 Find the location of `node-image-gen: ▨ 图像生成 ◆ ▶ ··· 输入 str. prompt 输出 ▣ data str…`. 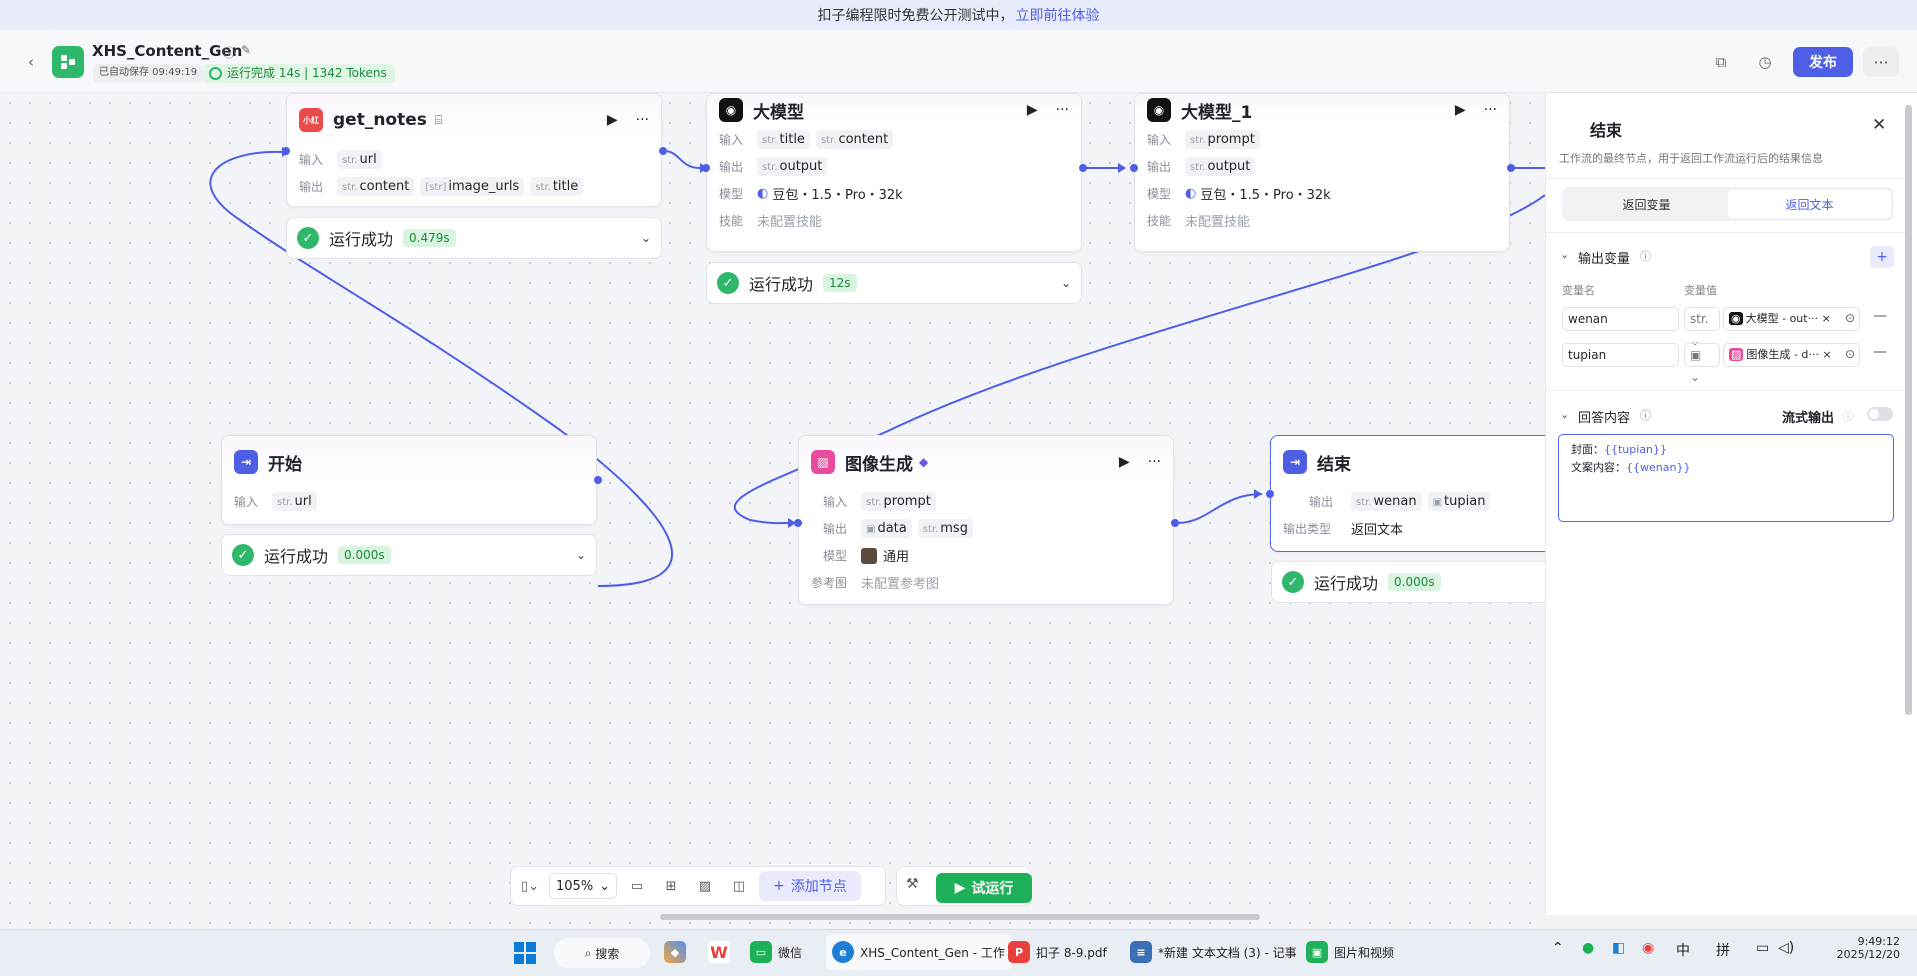

node-image-gen: ▨ 图像生成 ◆ ▶ ··· 输入 str. prompt 输出 ▣ data str… is located at coordinates (986, 520).